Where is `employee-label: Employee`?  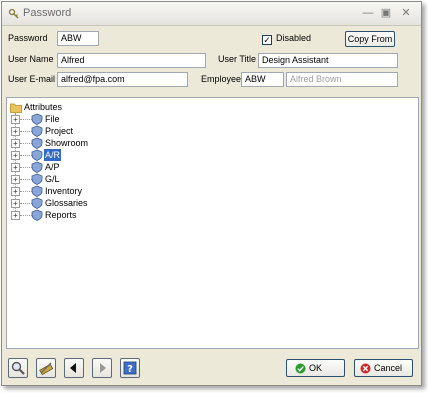 employee-label: Employee is located at coordinates (221, 79).